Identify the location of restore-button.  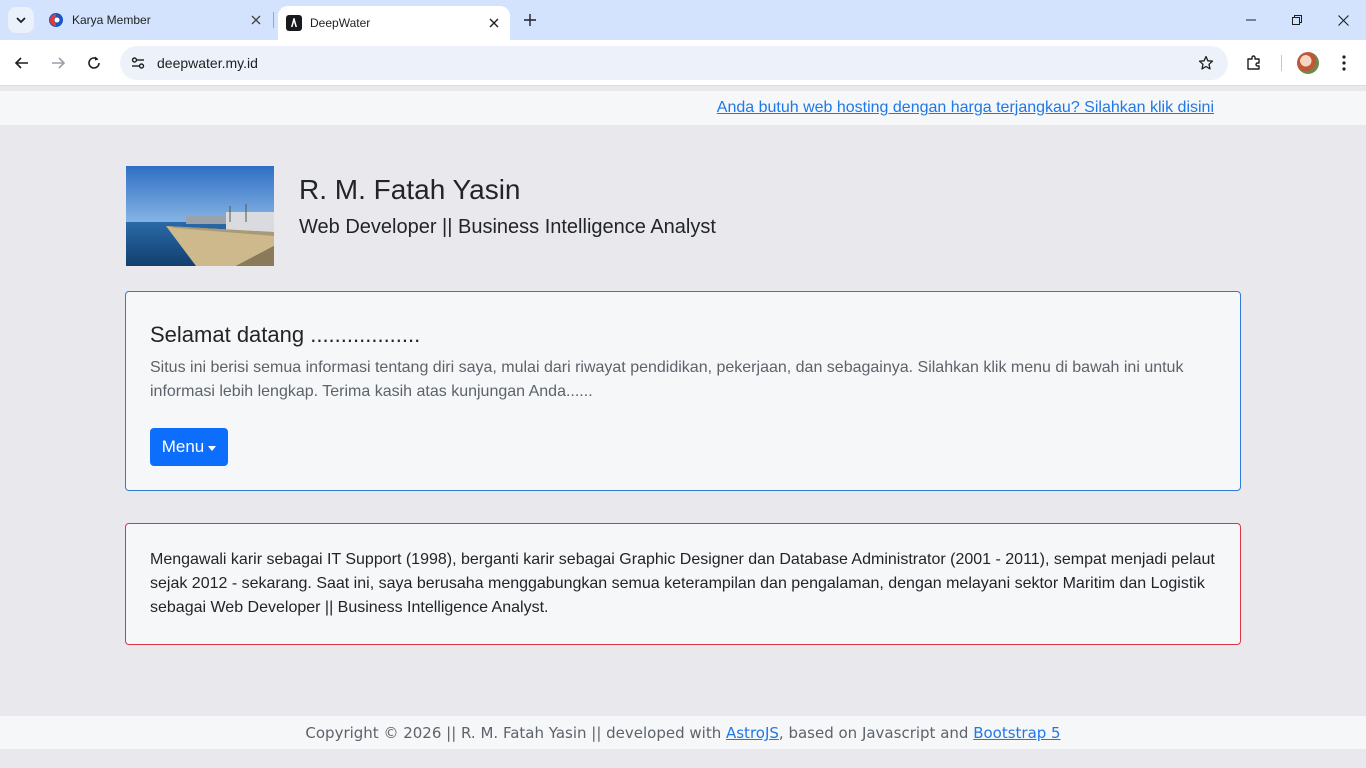
(1297, 20).